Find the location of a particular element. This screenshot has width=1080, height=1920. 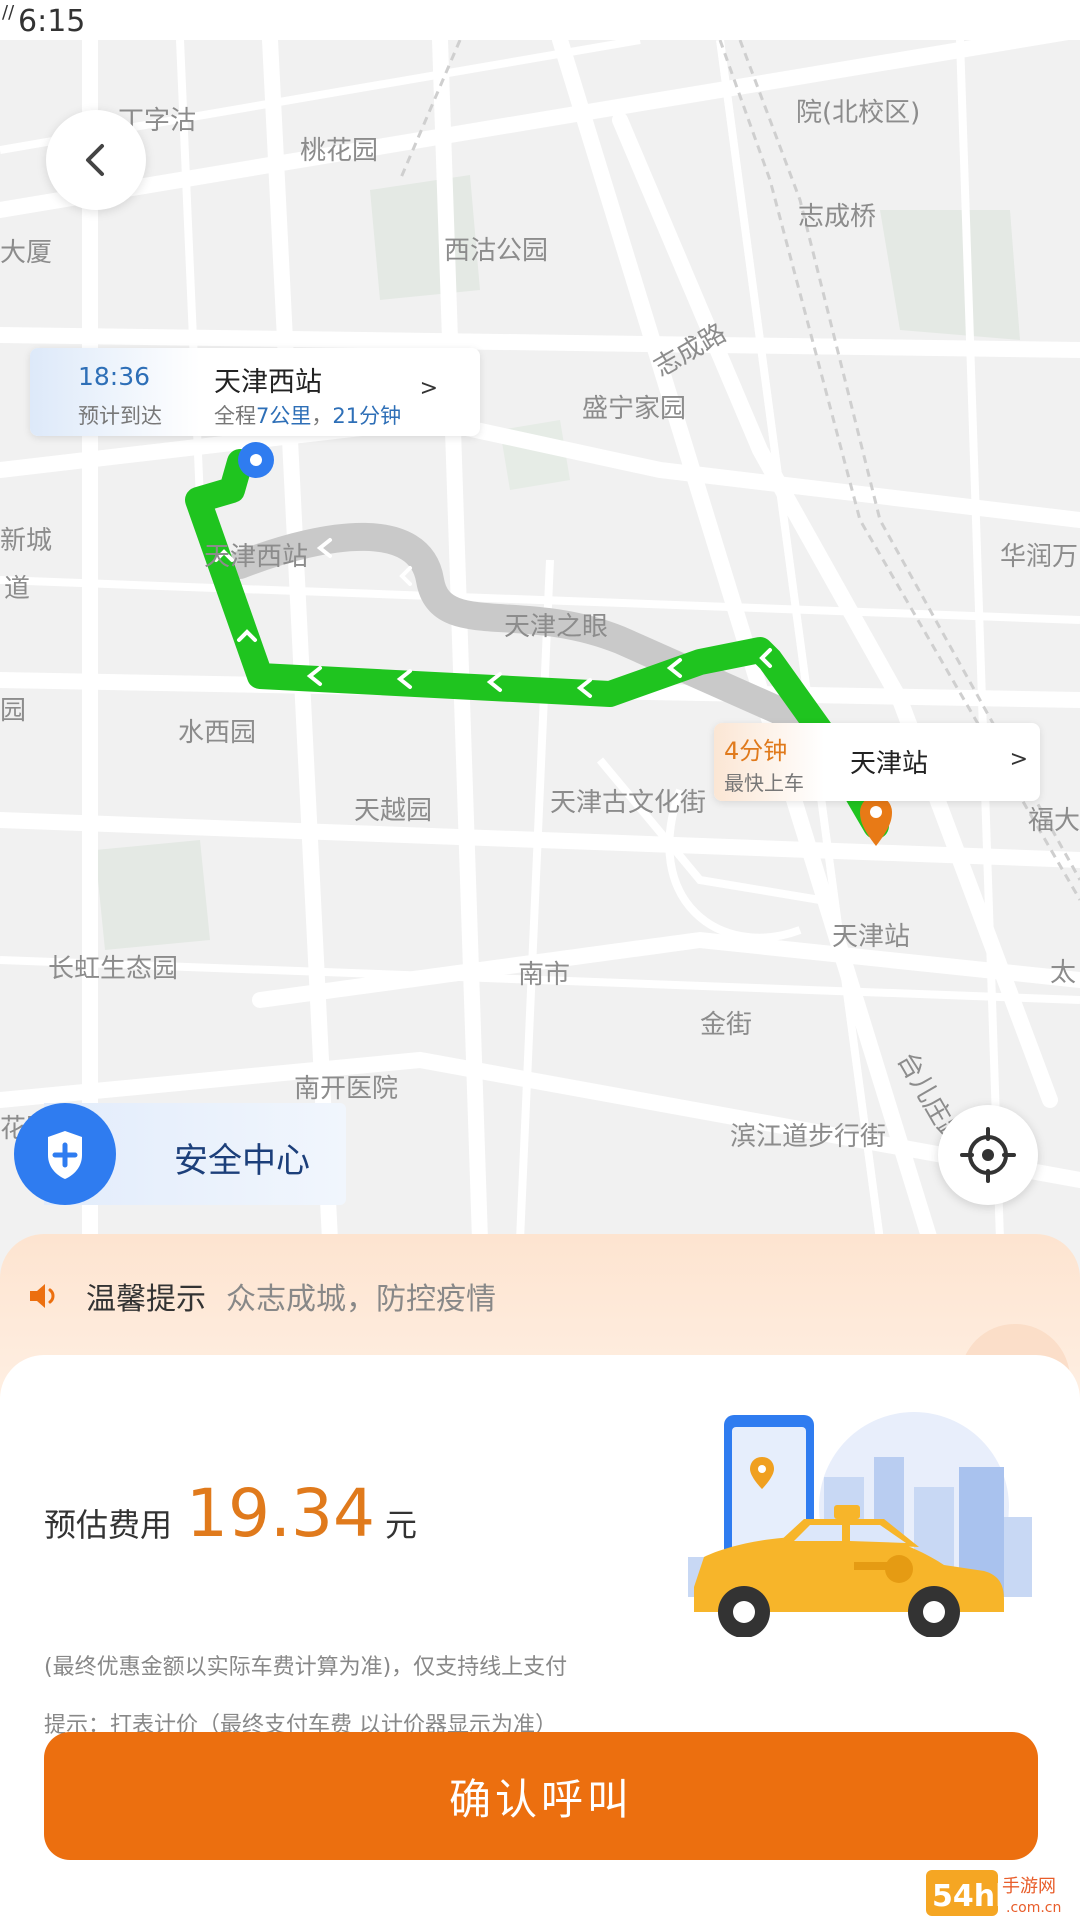

pickup-time: 4分钟 is located at coordinates (756, 751).